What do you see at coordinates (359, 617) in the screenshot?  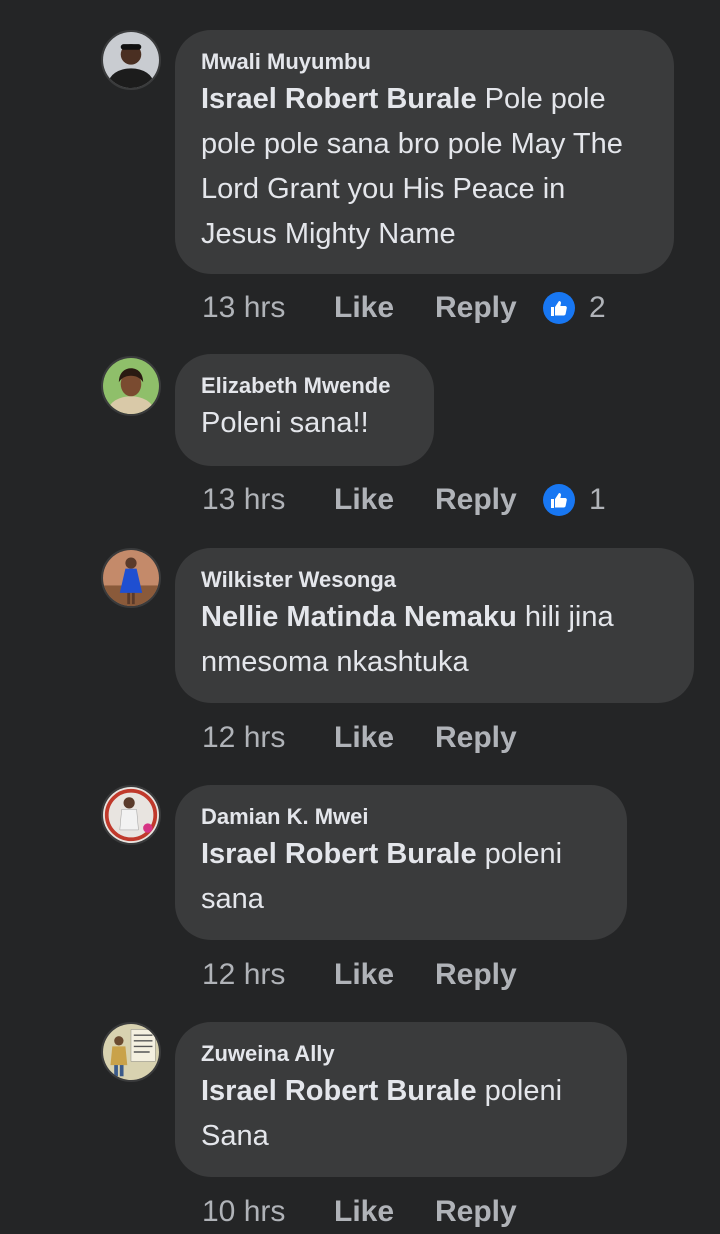 I see `mention-tag: Nellie Matinda Nemaku` at bounding box center [359, 617].